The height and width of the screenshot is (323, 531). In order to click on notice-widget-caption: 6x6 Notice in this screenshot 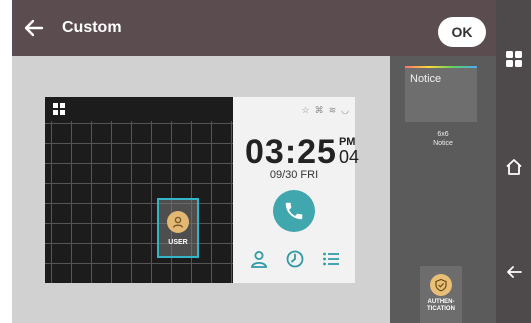, I will do `click(443, 139)`.